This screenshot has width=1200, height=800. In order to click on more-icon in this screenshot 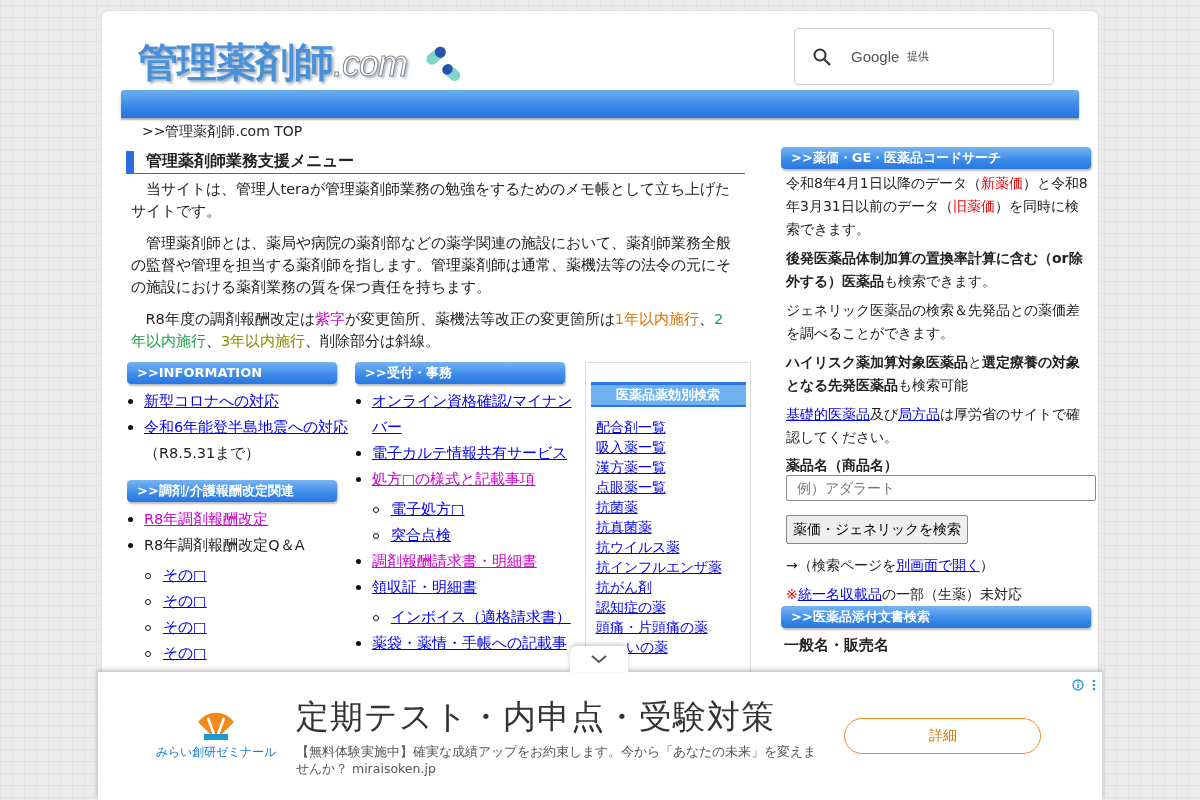, I will do `click(1094, 685)`.